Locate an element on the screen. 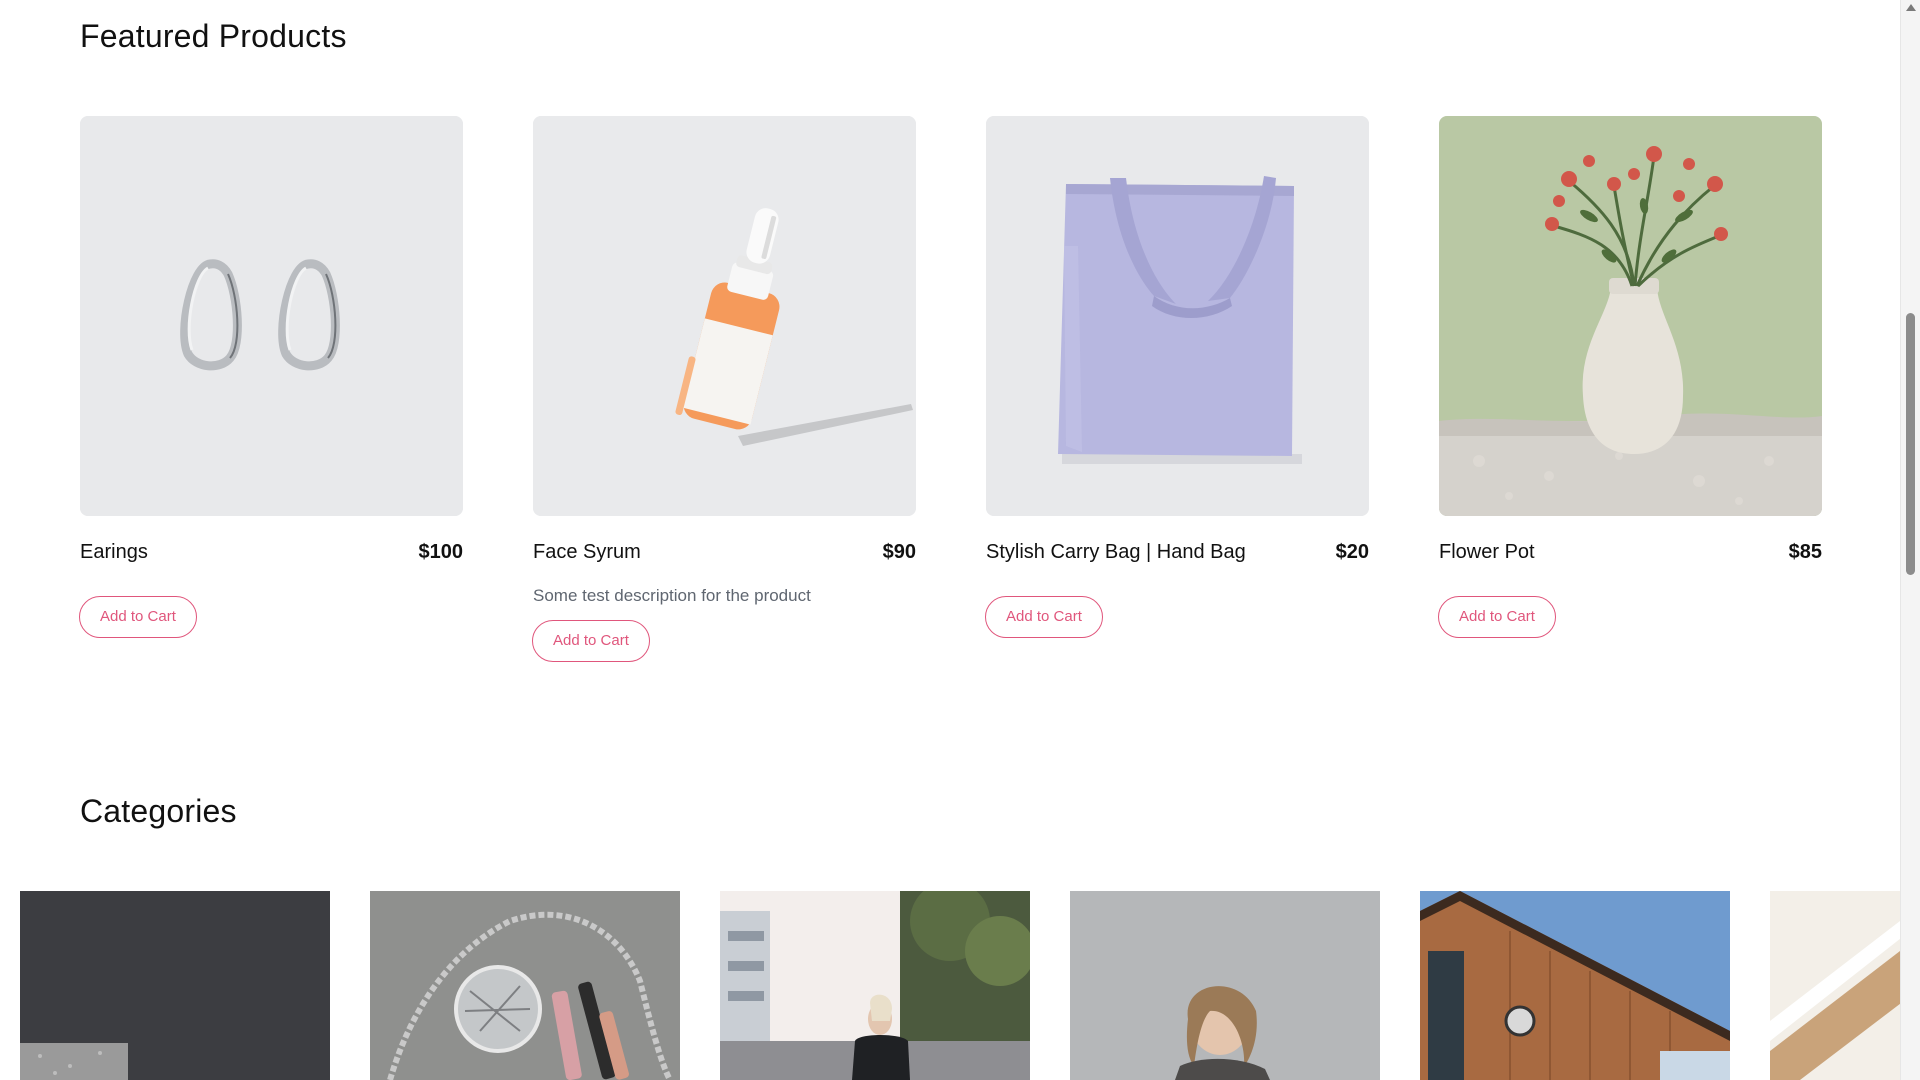  product-name: Stylish Carry Bag | Hand Bag is located at coordinates (1116, 552).